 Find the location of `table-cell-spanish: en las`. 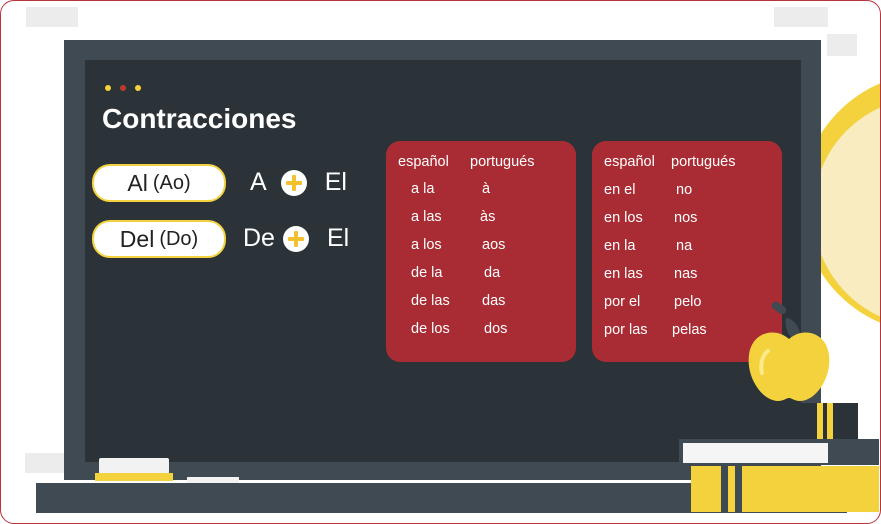

table-cell-spanish: en las is located at coordinates (623, 274).